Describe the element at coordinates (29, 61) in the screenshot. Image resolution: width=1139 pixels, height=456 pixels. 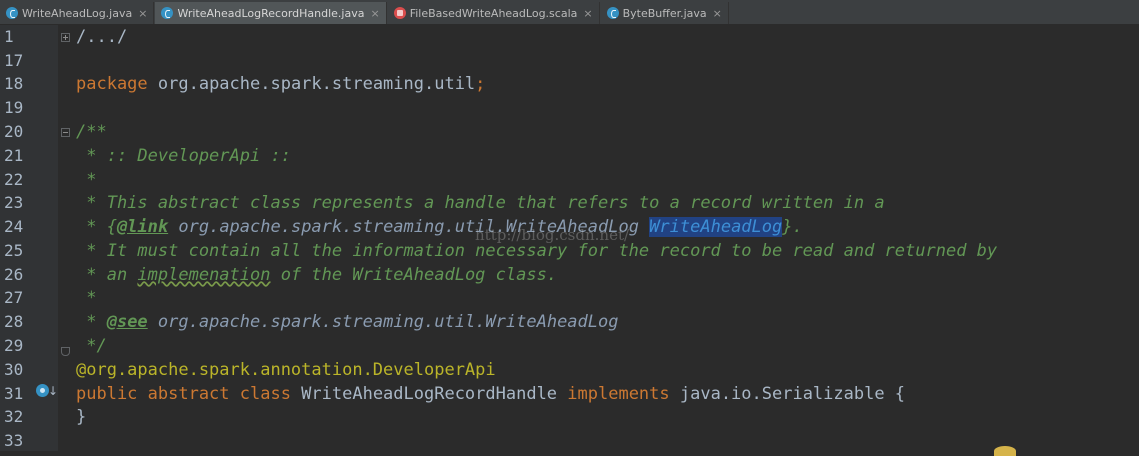
I see `gutter-line: 17` at that location.